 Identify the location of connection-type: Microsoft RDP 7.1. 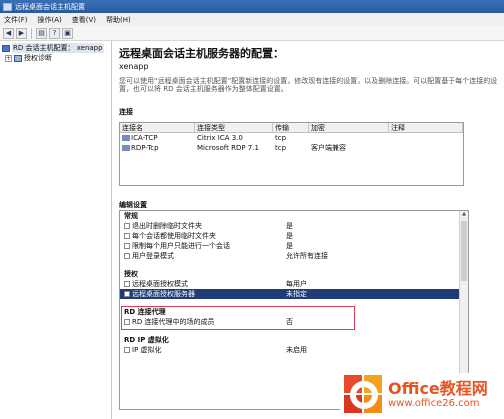
(228, 148).